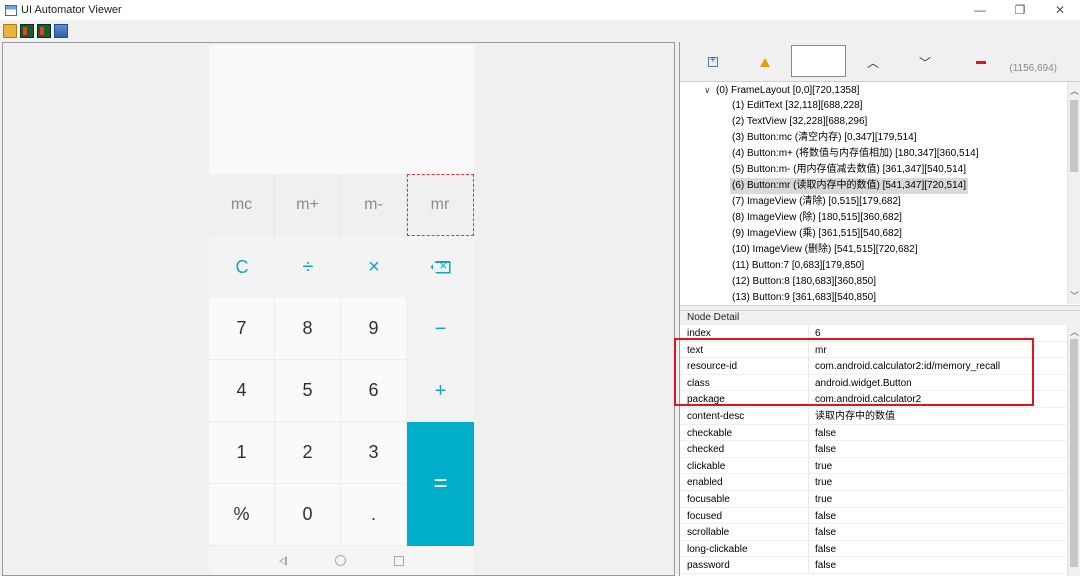 Image resolution: width=1080 pixels, height=576 pixels. I want to click on android-nav-bar, so click(341, 560).